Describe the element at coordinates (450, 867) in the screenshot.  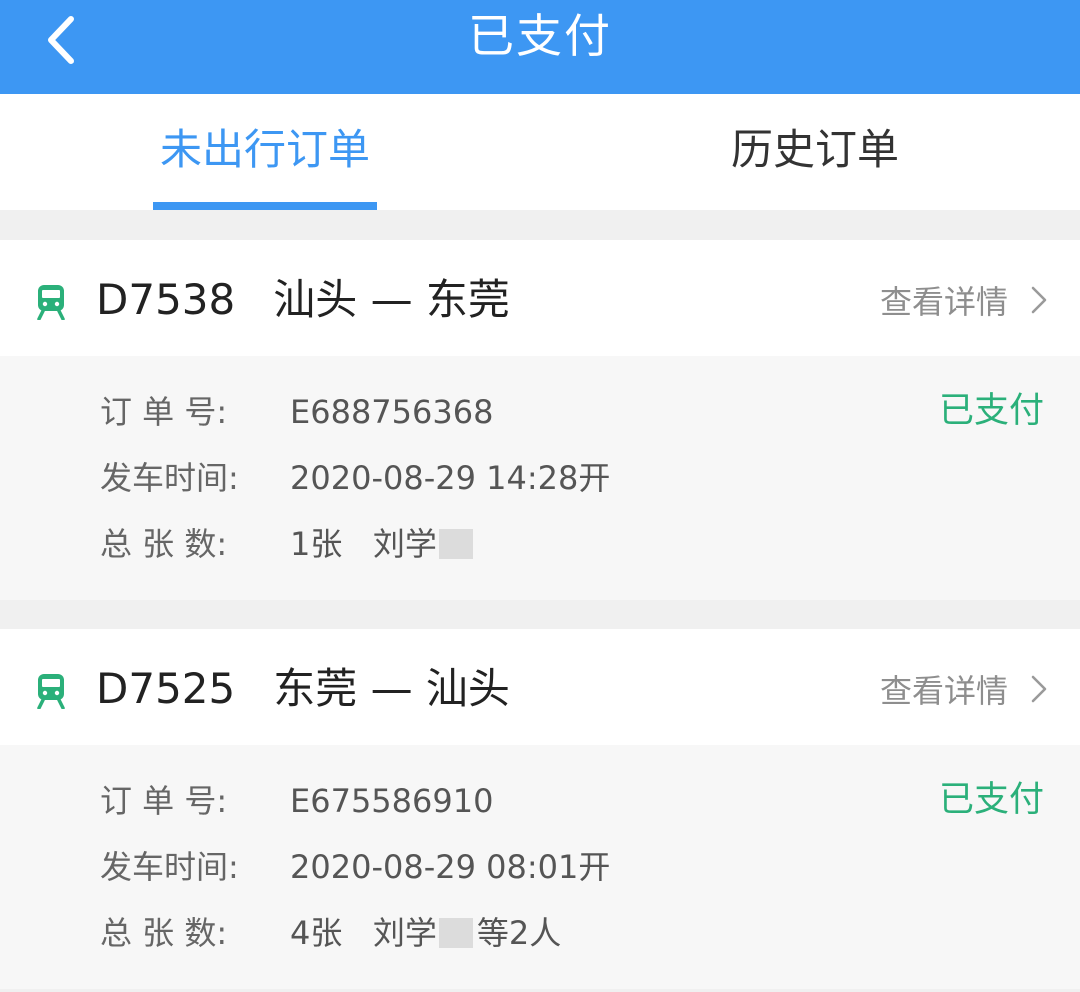
I see `departure-time-value: 2020-08-29 08:01开` at that location.